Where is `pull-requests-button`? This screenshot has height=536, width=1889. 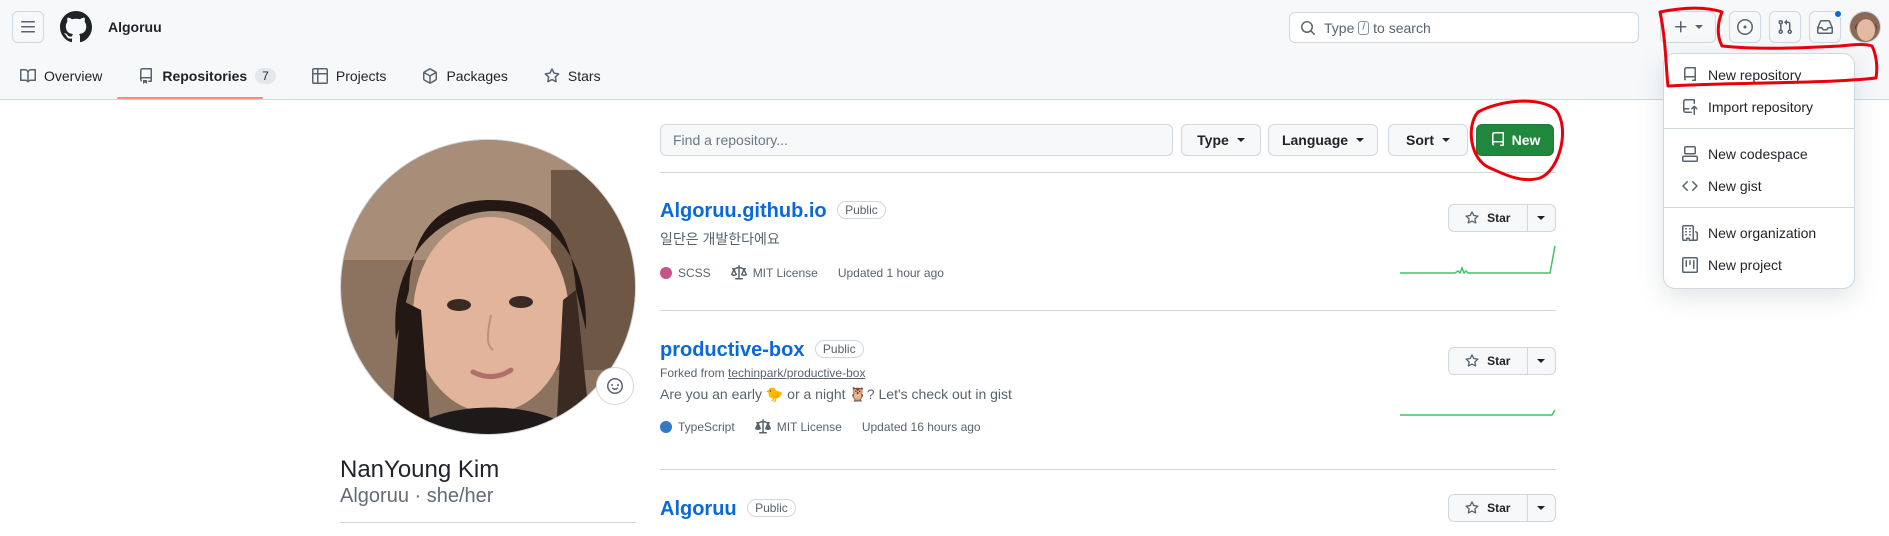
pull-requests-button is located at coordinates (1785, 27).